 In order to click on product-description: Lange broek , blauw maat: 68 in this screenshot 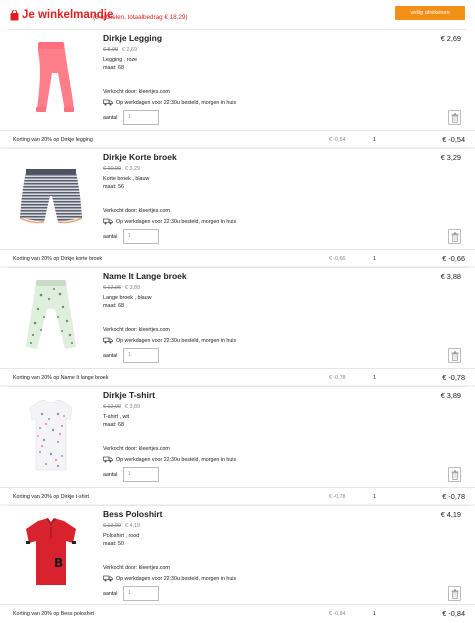, I will do `click(127, 302)`.